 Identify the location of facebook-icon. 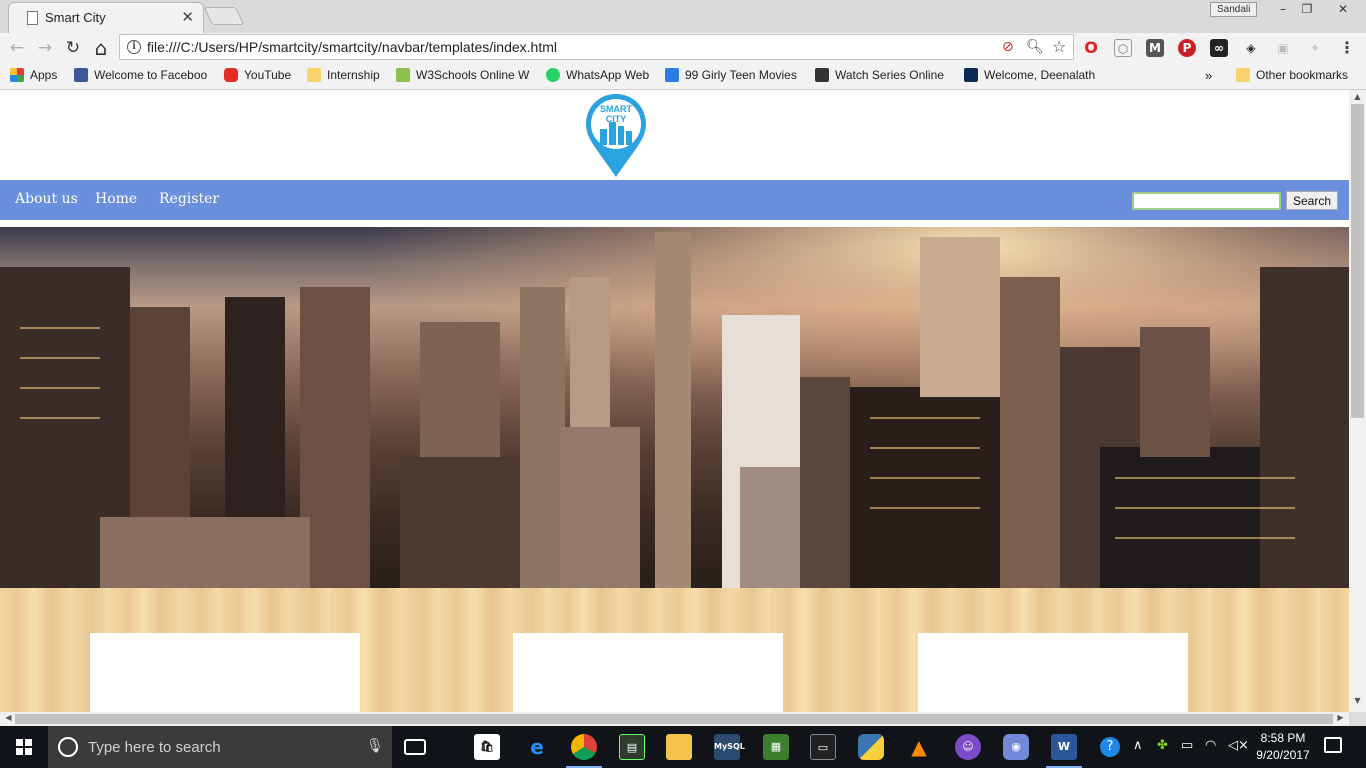
(81, 75).